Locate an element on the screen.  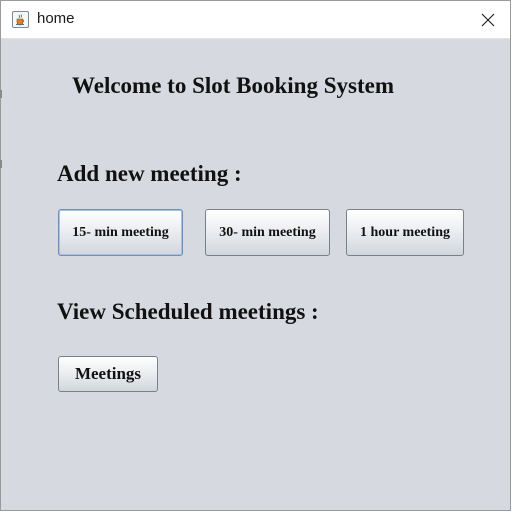
add-30-min-meeting-button: 30- min meeting is located at coordinates (267, 232).